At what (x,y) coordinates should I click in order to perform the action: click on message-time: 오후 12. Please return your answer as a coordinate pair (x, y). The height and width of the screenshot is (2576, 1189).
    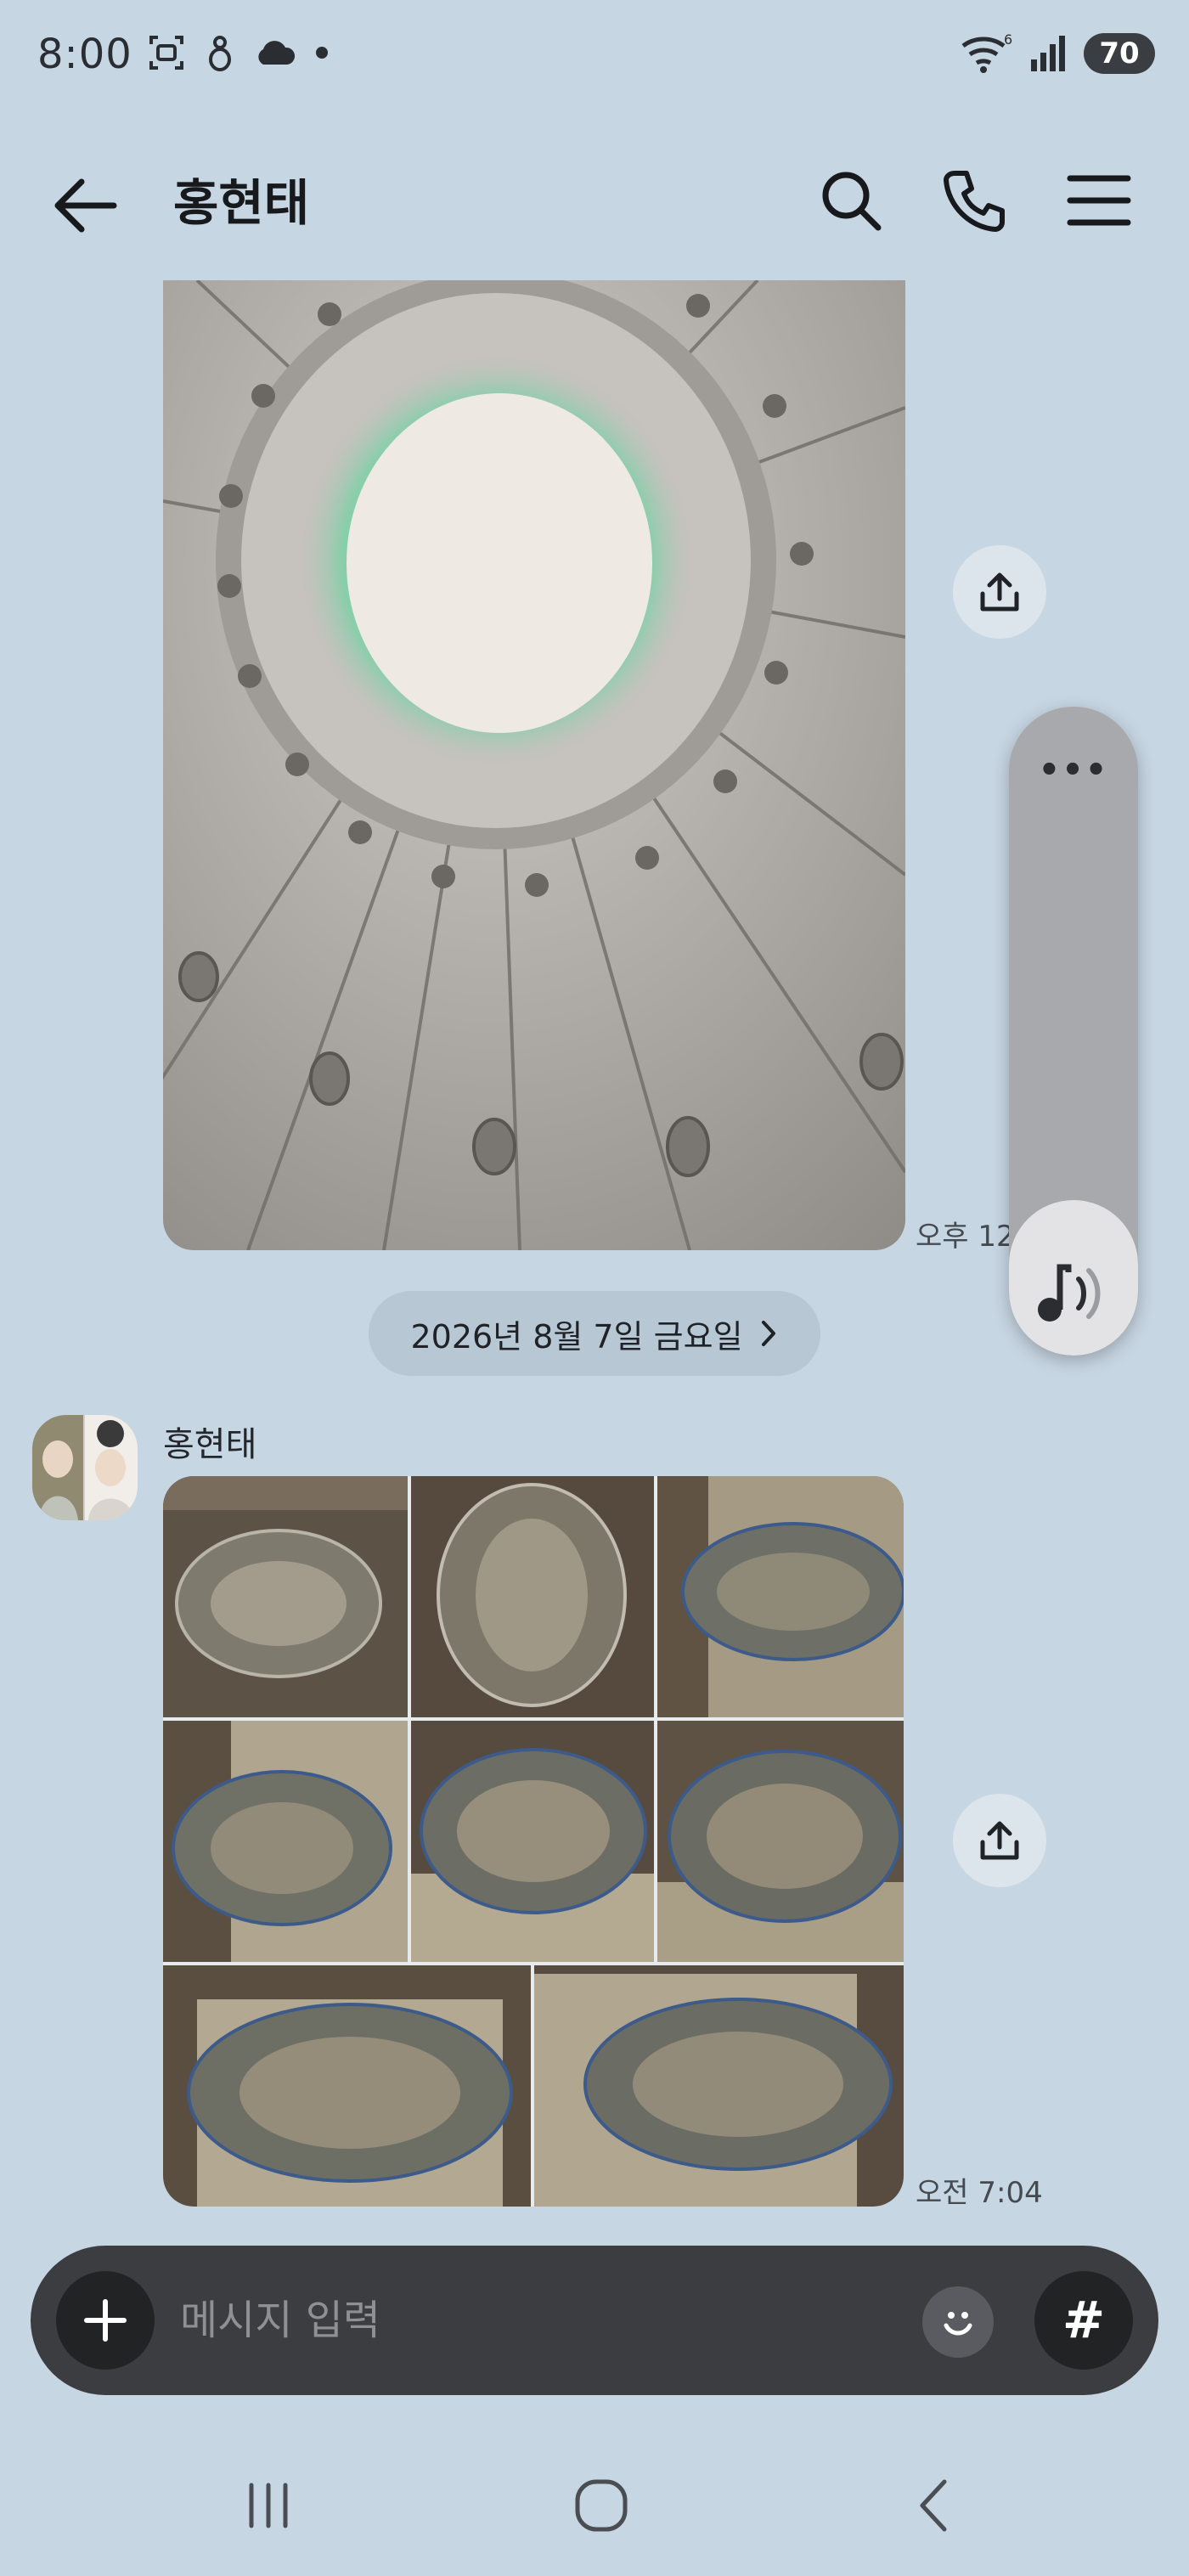
    Looking at the image, I should click on (965, 1237).